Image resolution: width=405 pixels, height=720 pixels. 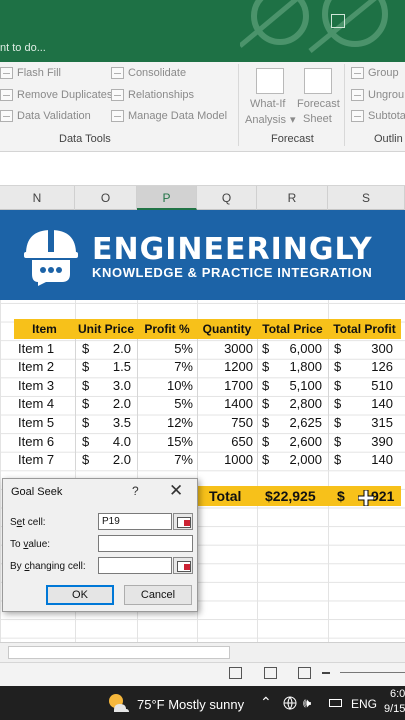 I want to click on data-validation-button: Data Validation, so click(x=45, y=116).